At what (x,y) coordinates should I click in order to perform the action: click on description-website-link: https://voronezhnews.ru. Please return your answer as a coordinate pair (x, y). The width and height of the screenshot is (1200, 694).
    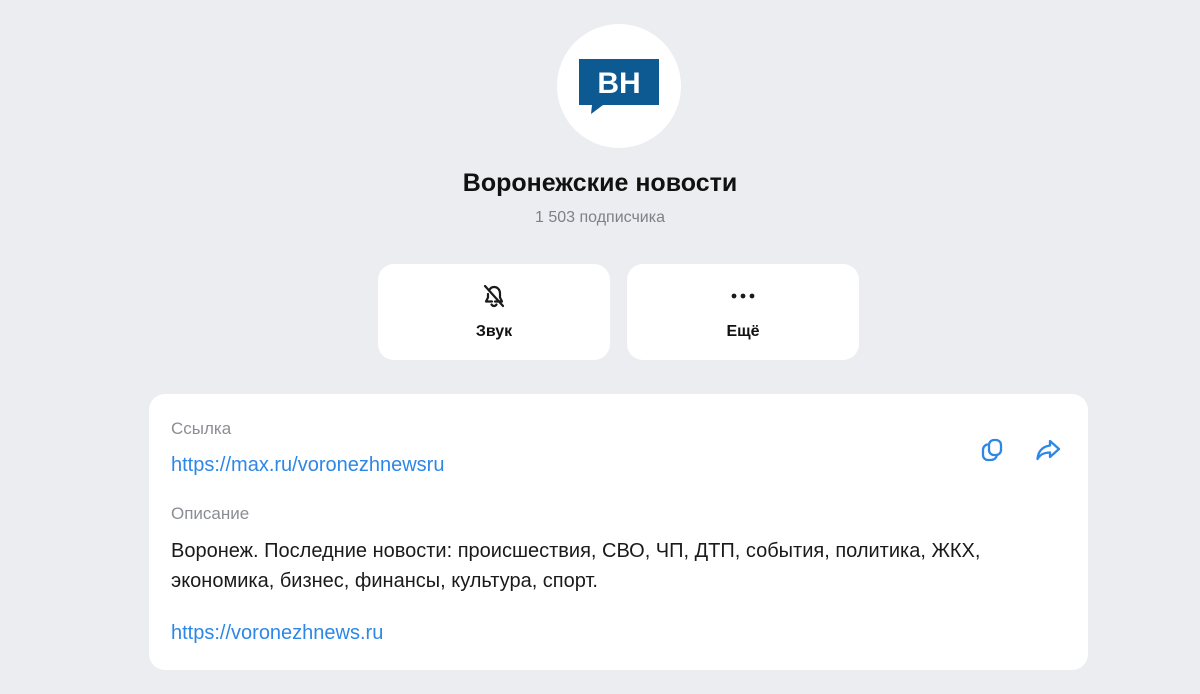
    Looking at the image, I should click on (277, 633).